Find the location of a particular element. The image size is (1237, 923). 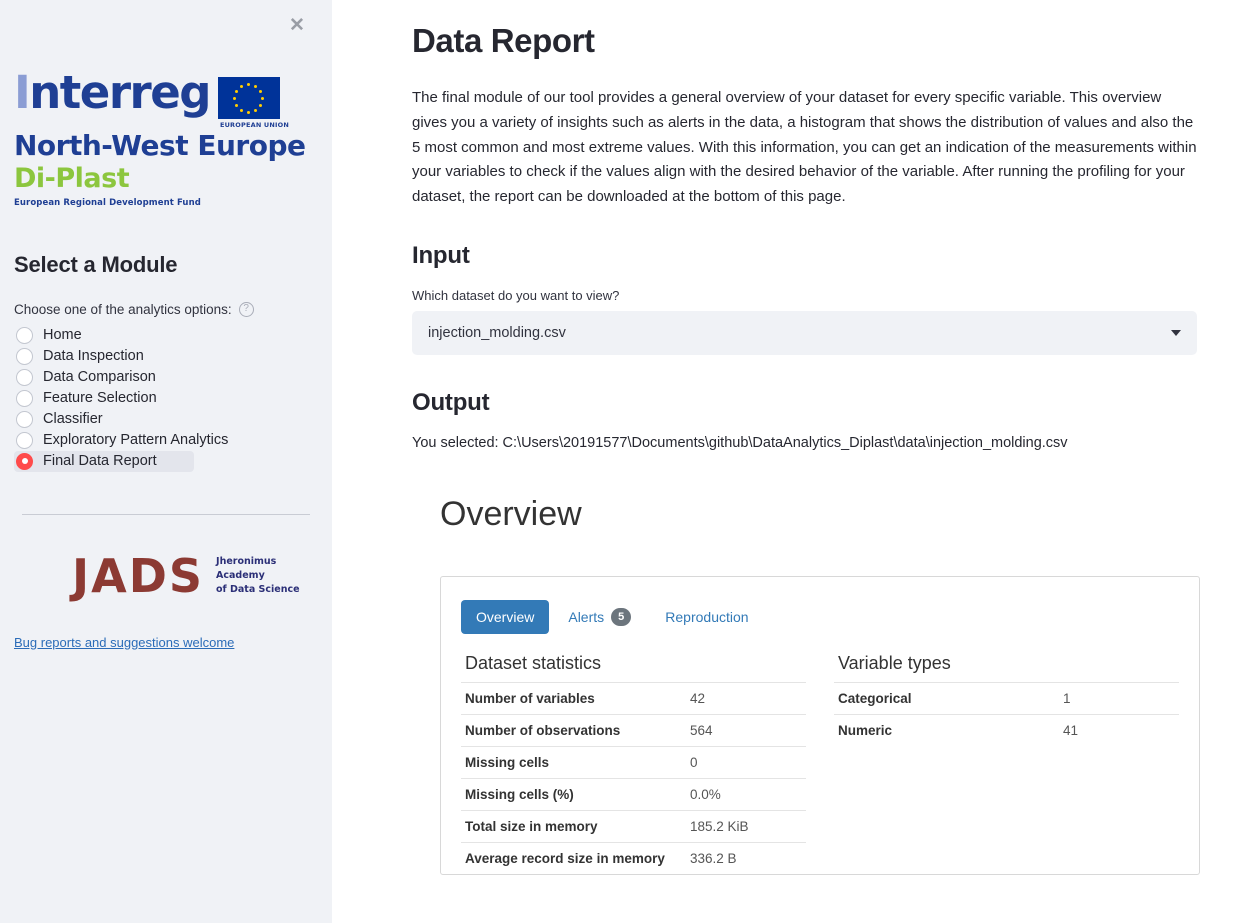

dataset-select: injection_molding.csv is located at coordinates (804, 332).